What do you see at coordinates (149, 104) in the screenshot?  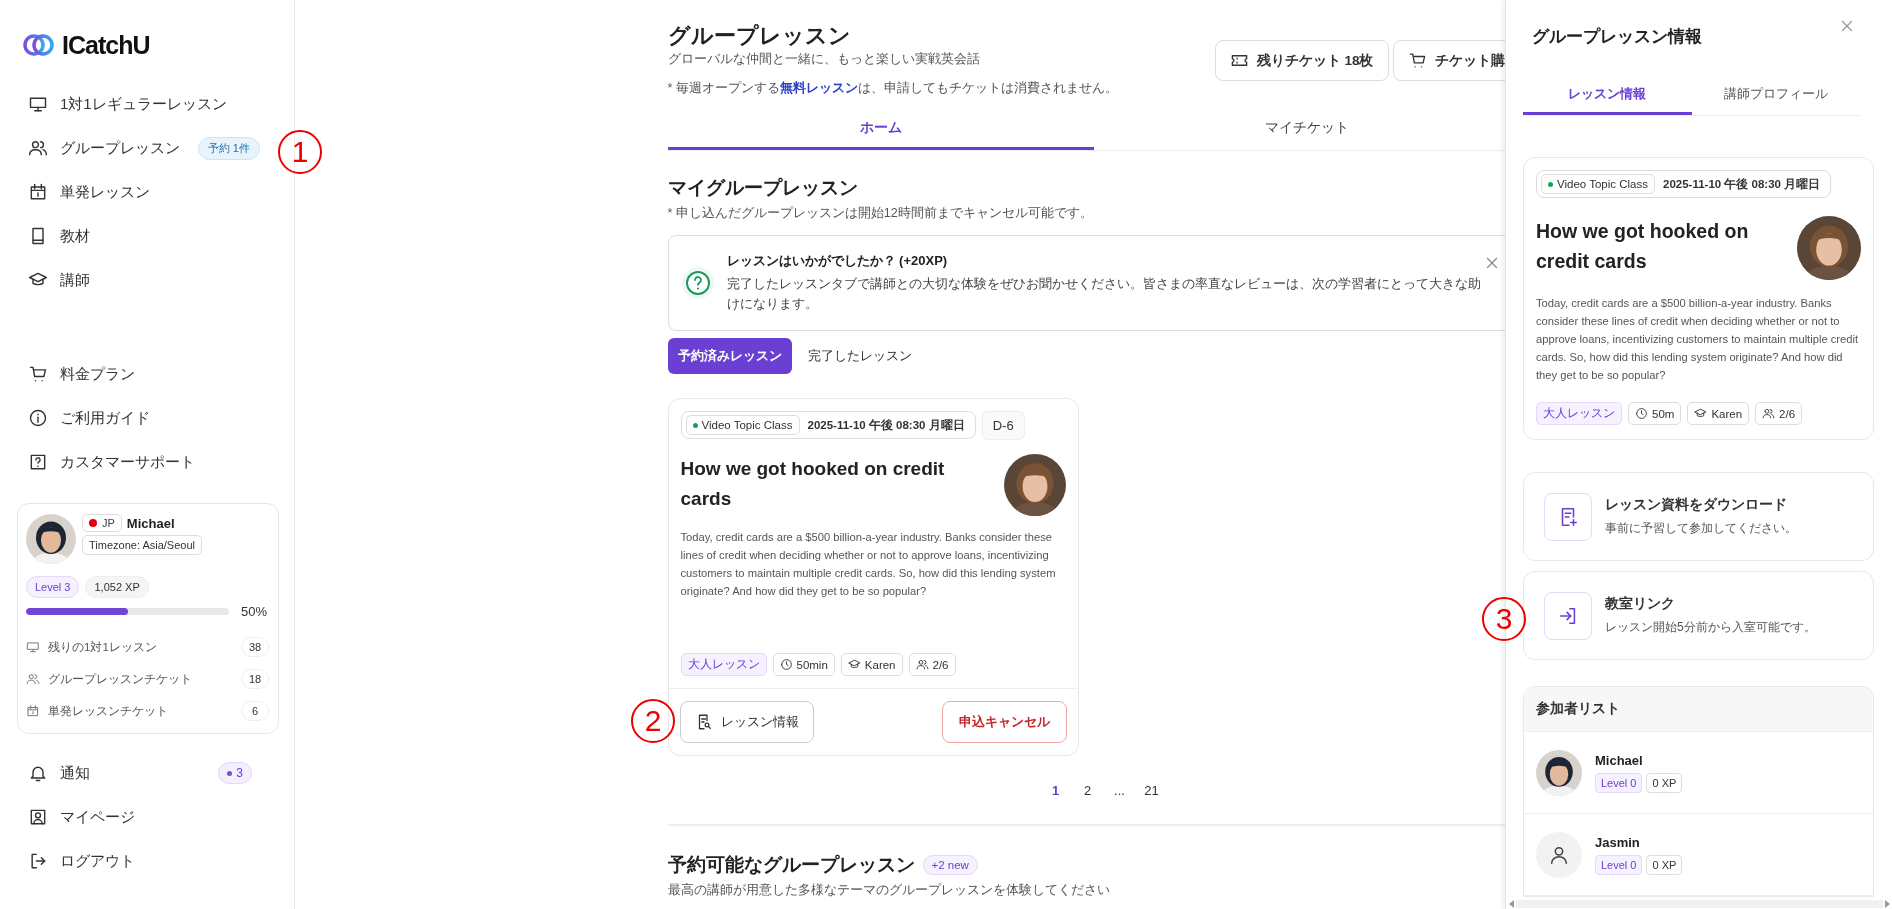 I see `nav-item: 1対1レギュラーレッスン` at bounding box center [149, 104].